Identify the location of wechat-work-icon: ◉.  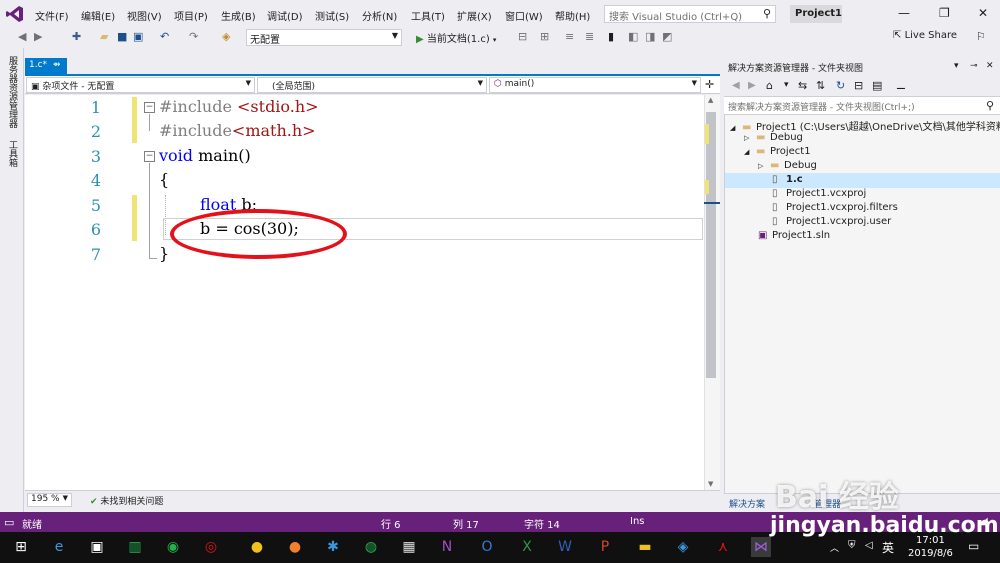
(173, 547).